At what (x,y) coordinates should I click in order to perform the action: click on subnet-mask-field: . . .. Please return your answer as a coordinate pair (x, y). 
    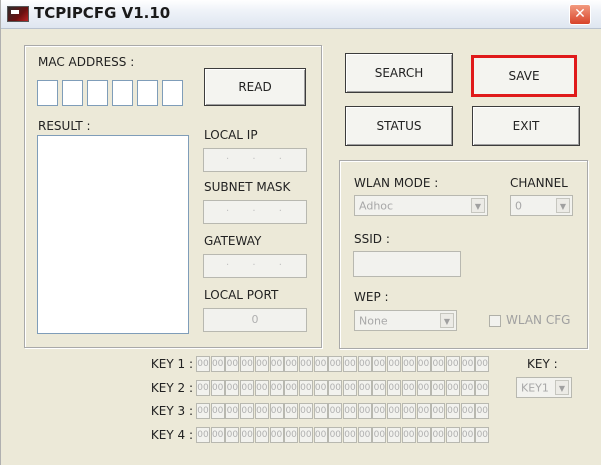
    Looking at the image, I should click on (255, 212).